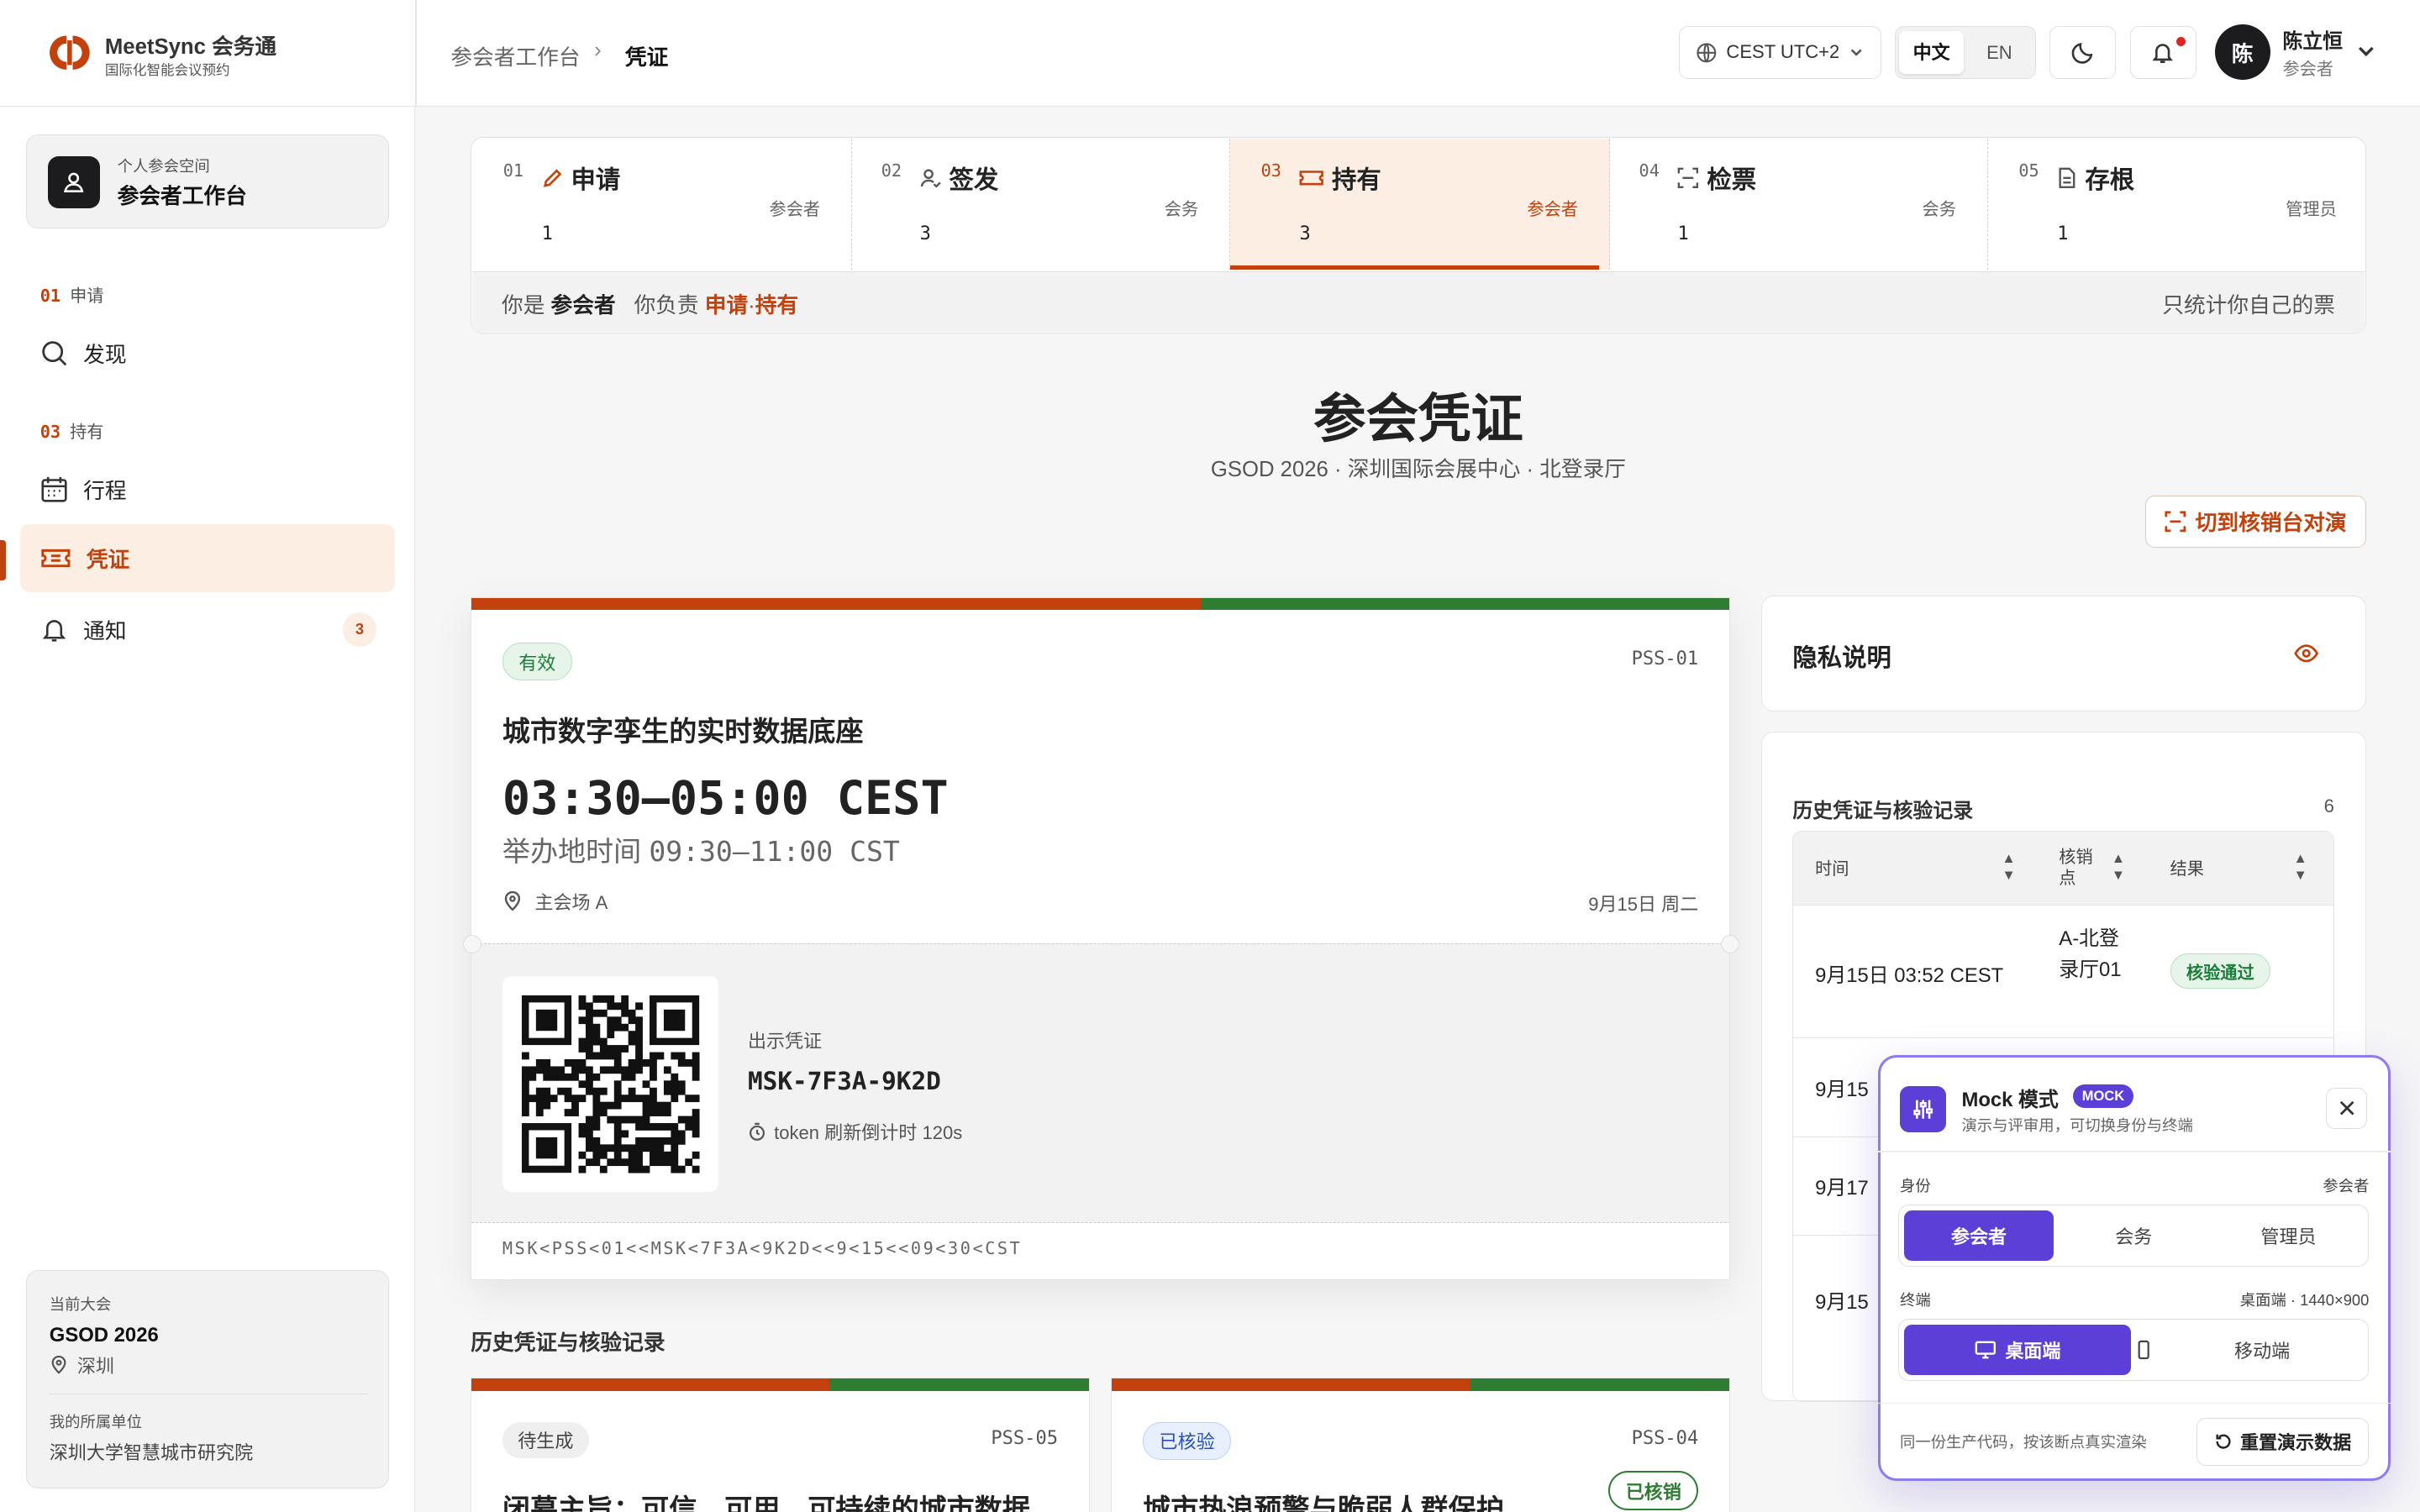 Image resolution: width=2420 pixels, height=1512 pixels. Describe the element at coordinates (1780, 52) in the screenshot. I see `timezone-select: CEST UTC+2` at that location.